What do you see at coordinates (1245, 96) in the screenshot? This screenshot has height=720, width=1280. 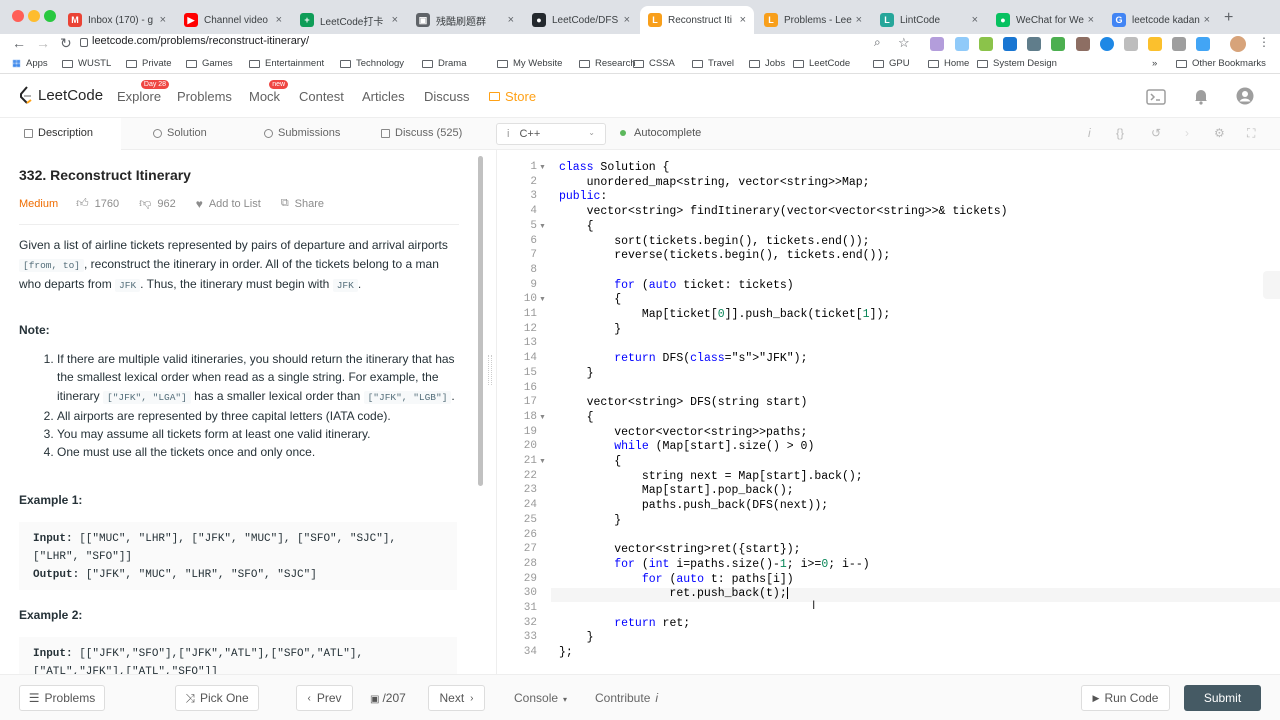 I see `user-avatar-icon` at bounding box center [1245, 96].